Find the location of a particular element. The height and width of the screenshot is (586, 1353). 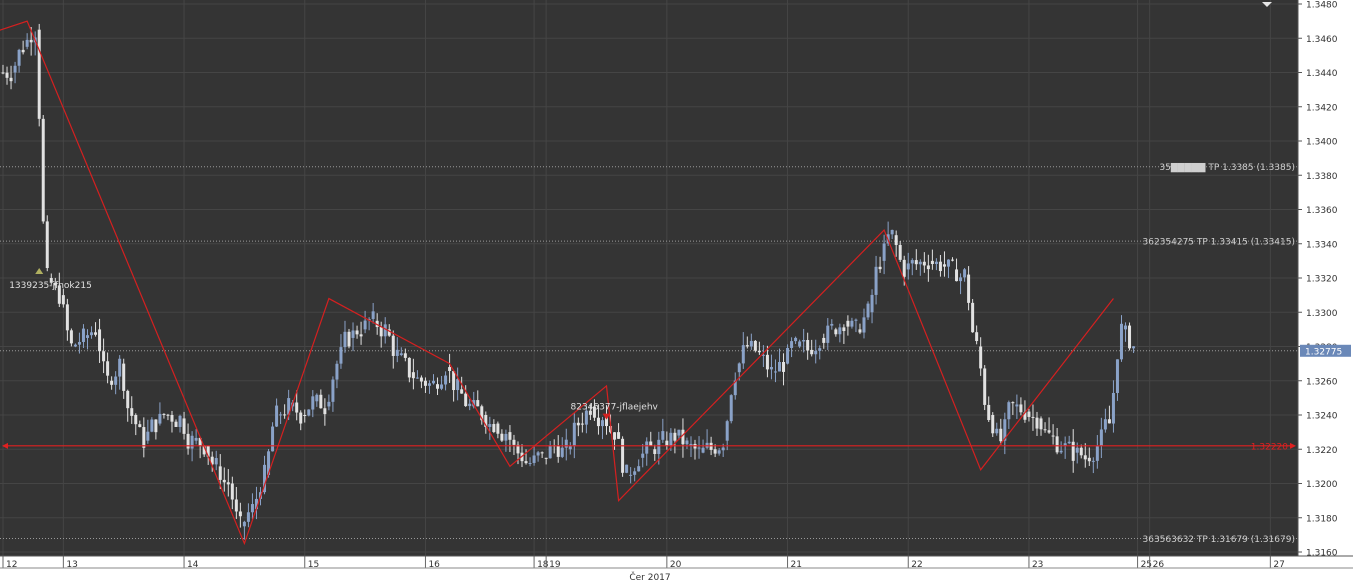

tp-line-label: 362354275 TP 1.33415 (1.33415) is located at coordinates (1219, 243).